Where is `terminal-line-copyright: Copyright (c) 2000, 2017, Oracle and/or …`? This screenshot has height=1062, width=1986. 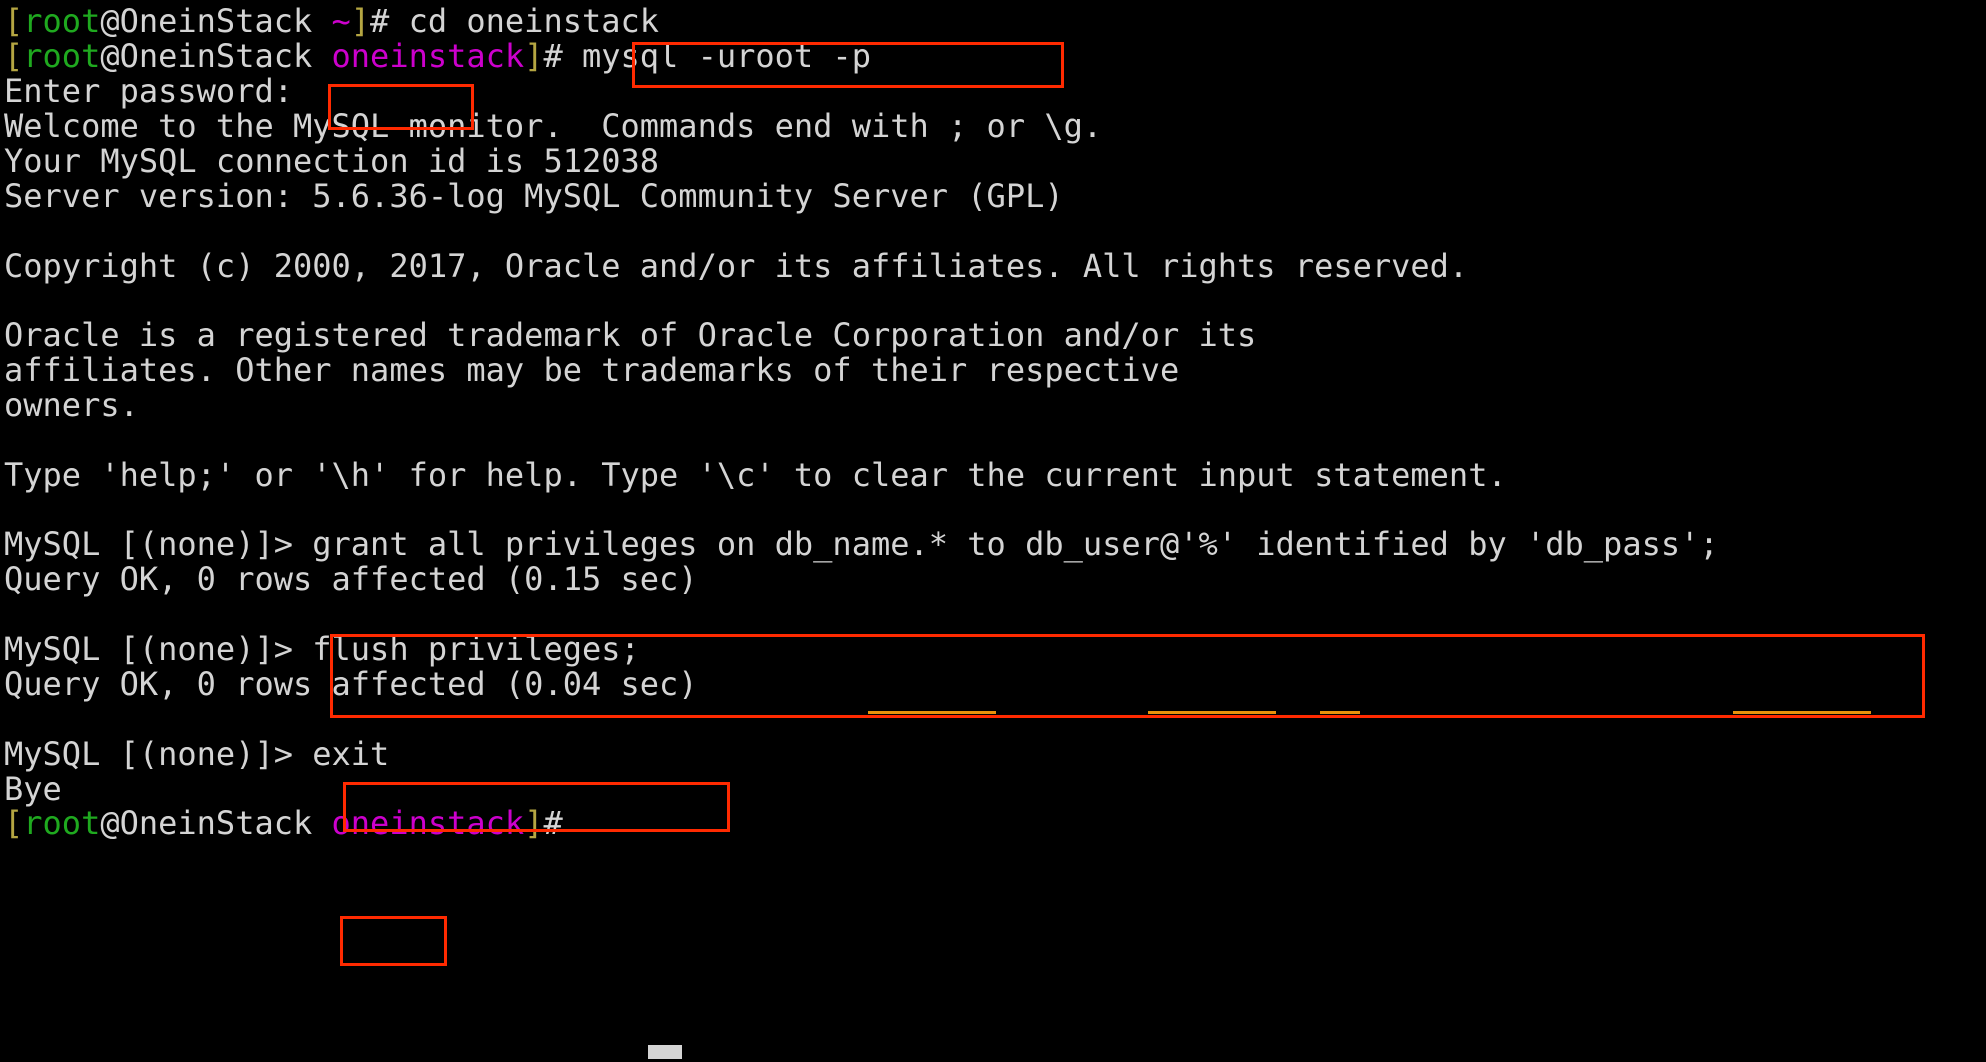
terminal-line-copyright: Copyright (c) 2000, 2017, Oracle and/or … is located at coordinates (736, 266).